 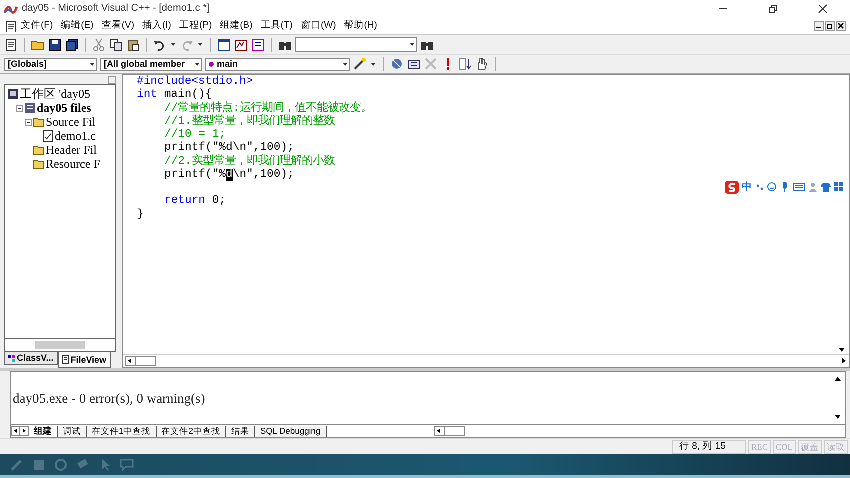 What do you see at coordinates (64, 108) in the screenshot?
I see `tree-item: day05 files` at bounding box center [64, 108].